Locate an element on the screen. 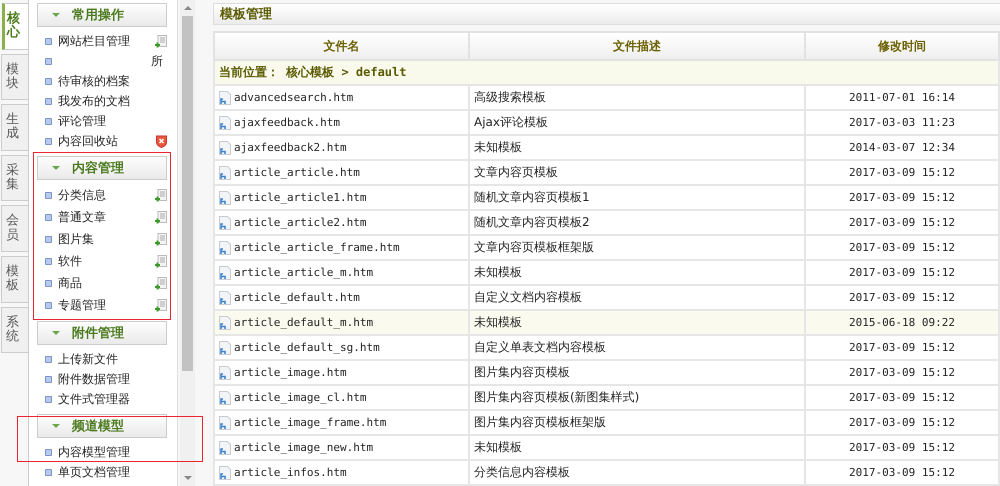 The image size is (1000, 486). column-header: 文件名 is located at coordinates (341, 46).